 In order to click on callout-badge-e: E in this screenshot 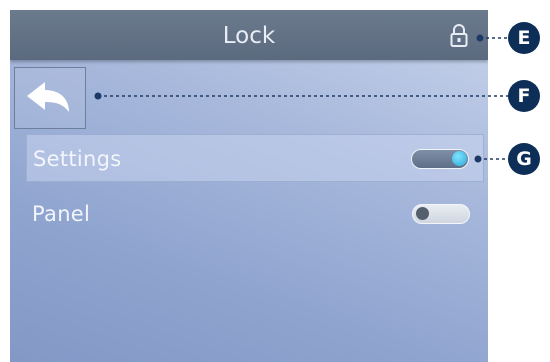, I will do `click(524, 38)`.